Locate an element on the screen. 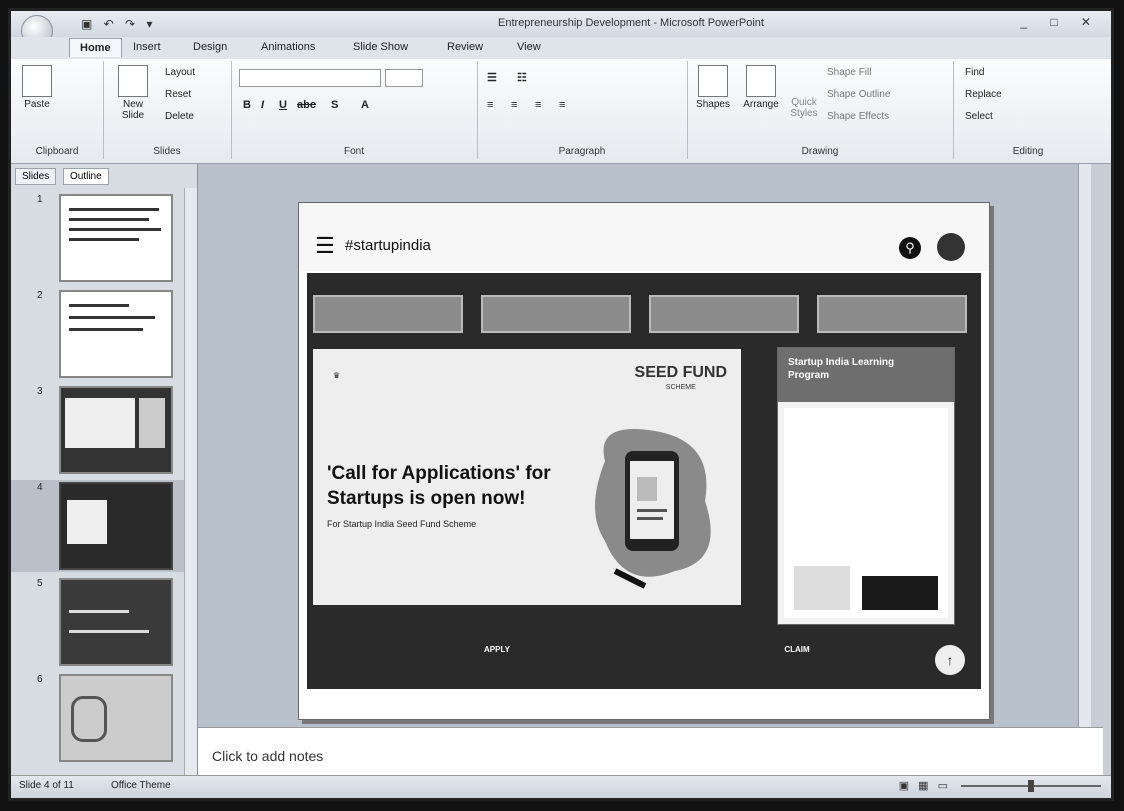  panel-tabs: Slides Outline is located at coordinates (104, 177).